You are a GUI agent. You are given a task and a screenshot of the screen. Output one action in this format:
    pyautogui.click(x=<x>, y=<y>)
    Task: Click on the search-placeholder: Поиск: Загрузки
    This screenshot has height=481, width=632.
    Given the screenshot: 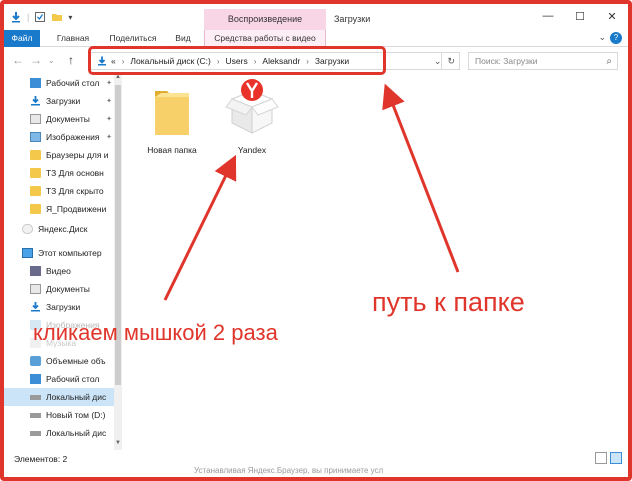 What is the action you would take?
    pyautogui.click(x=506, y=61)
    